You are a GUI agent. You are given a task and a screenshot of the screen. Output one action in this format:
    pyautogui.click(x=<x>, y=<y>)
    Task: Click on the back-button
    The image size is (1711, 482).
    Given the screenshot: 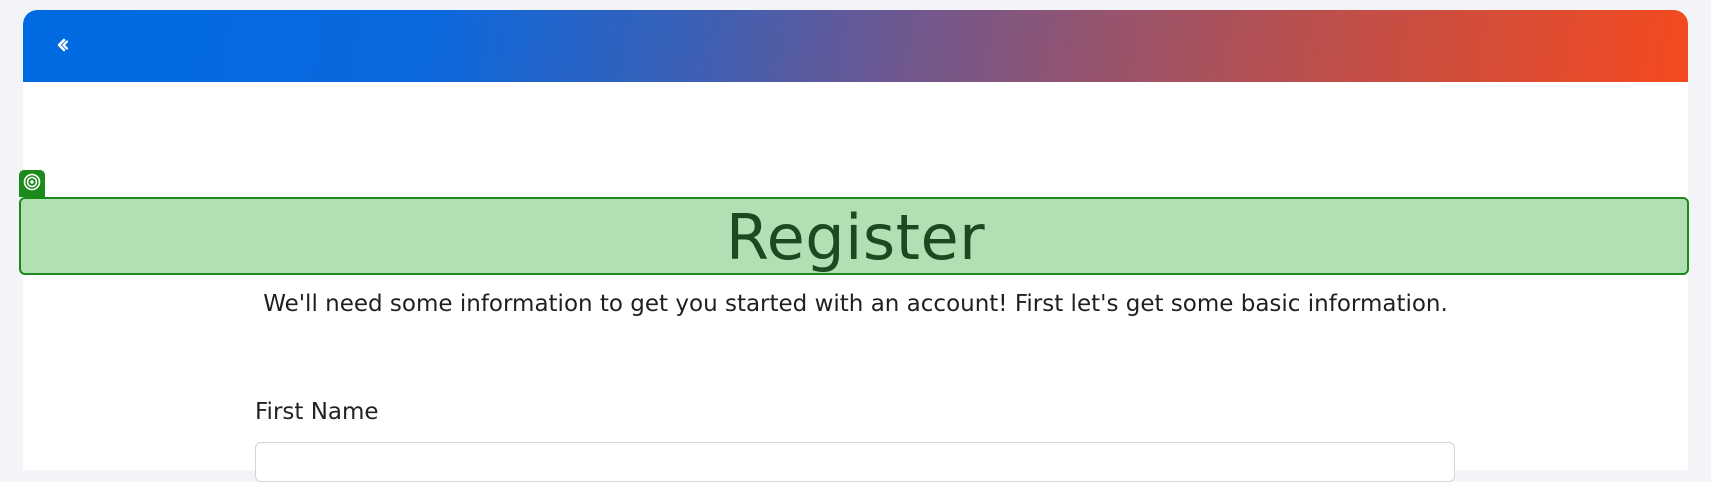 What is the action you would take?
    pyautogui.click(x=62, y=45)
    